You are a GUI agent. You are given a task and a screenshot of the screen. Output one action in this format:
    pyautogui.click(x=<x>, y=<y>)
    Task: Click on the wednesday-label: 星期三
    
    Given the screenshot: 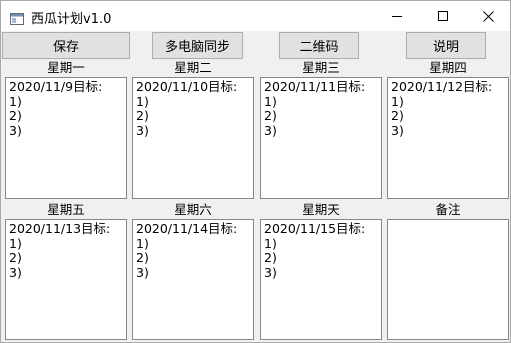 What is the action you would take?
    pyautogui.click(x=321, y=67)
    